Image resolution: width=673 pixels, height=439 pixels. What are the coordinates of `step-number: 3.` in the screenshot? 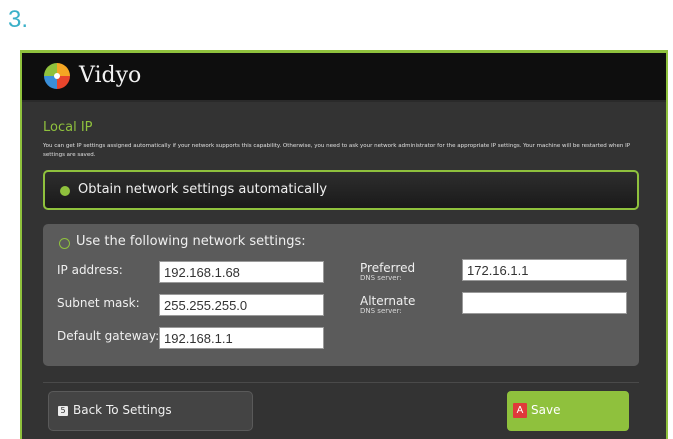 It's located at (18, 19).